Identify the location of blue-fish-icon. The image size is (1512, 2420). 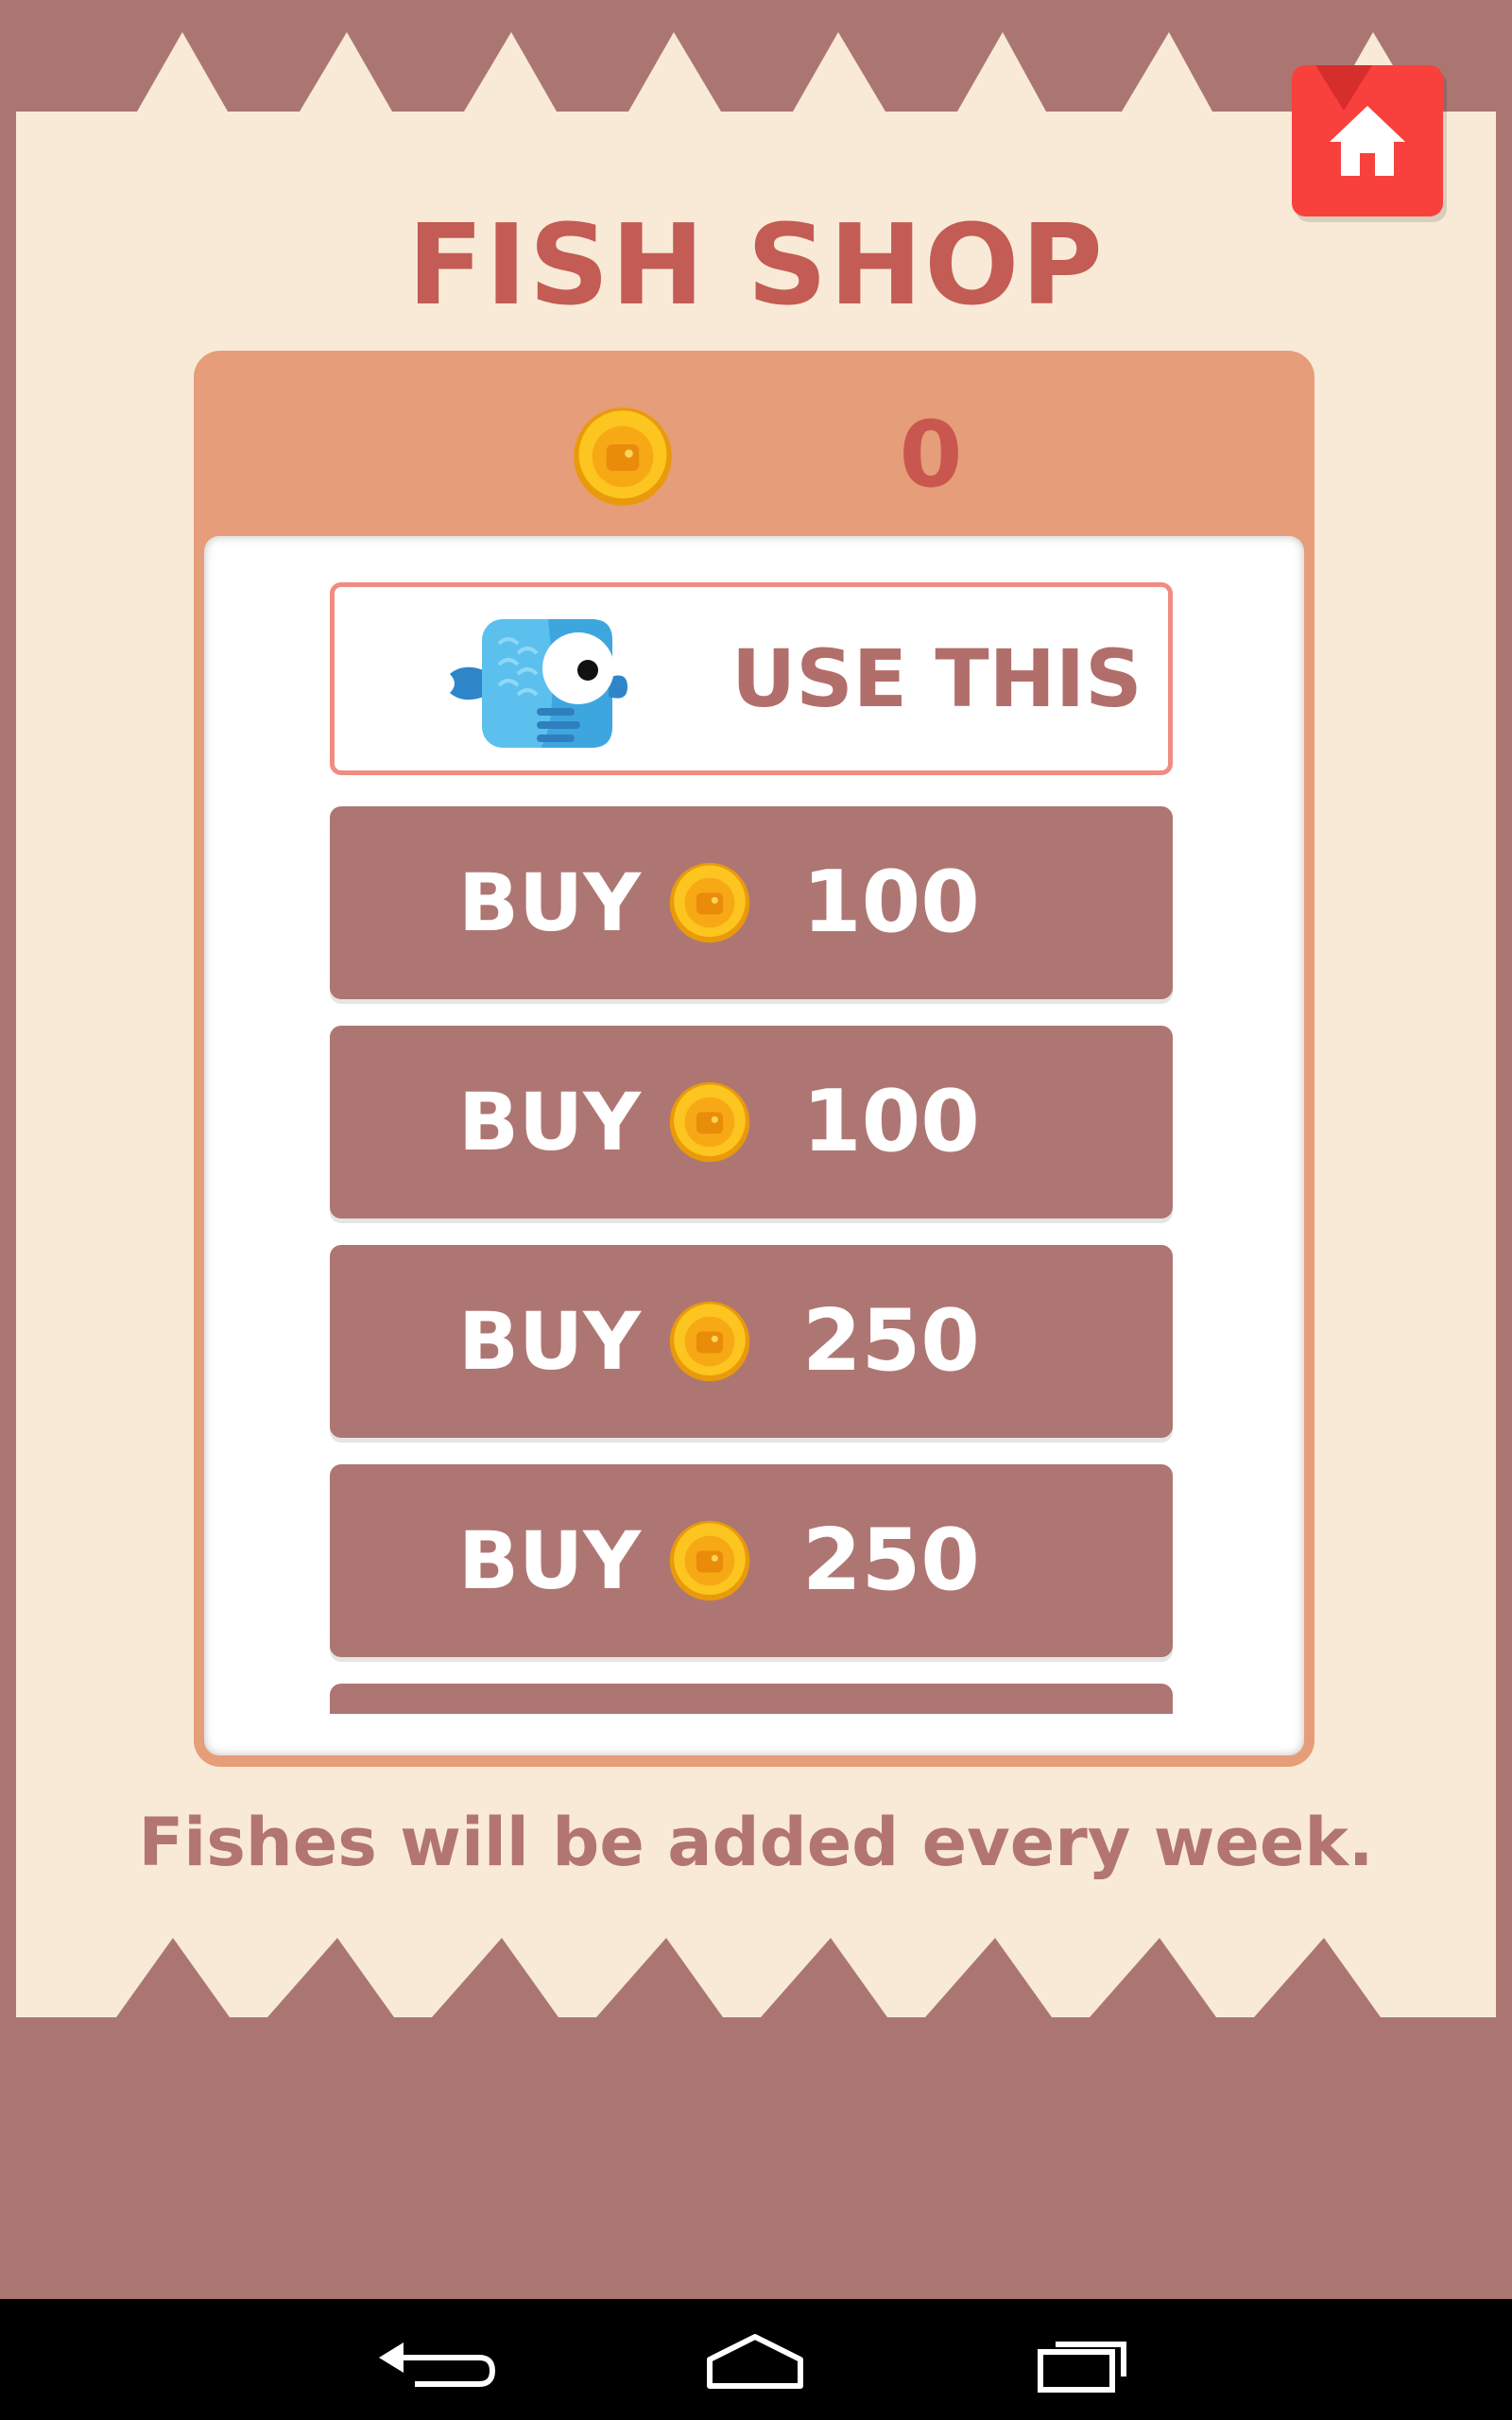
(538, 683).